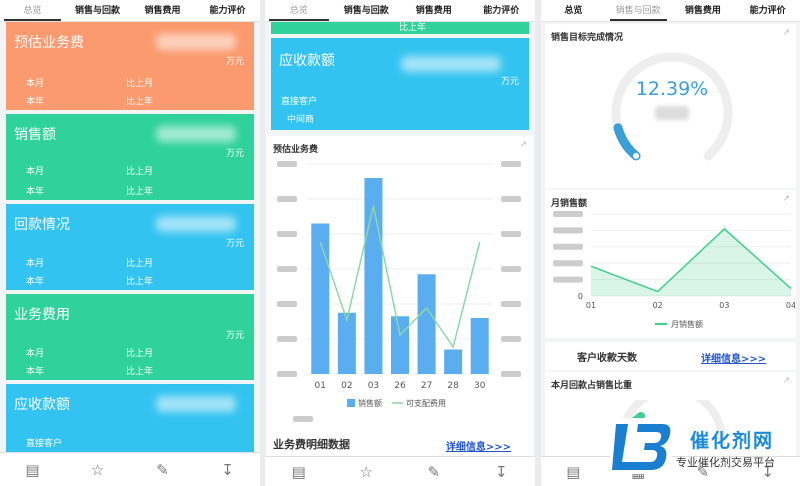 Image resolution: width=800 pixels, height=486 pixels. Describe the element at coordinates (400, 84) in the screenshot. I see `card-receivables: 应收款额 万元 直接客户 中间商` at that location.